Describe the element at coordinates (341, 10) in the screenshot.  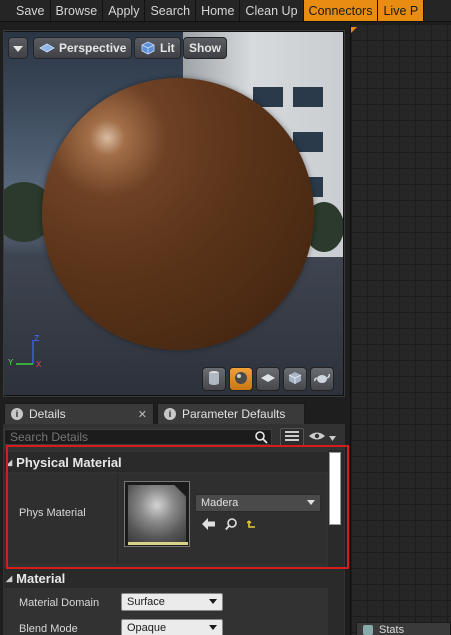
I see `connectors-button: Connectors` at that location.